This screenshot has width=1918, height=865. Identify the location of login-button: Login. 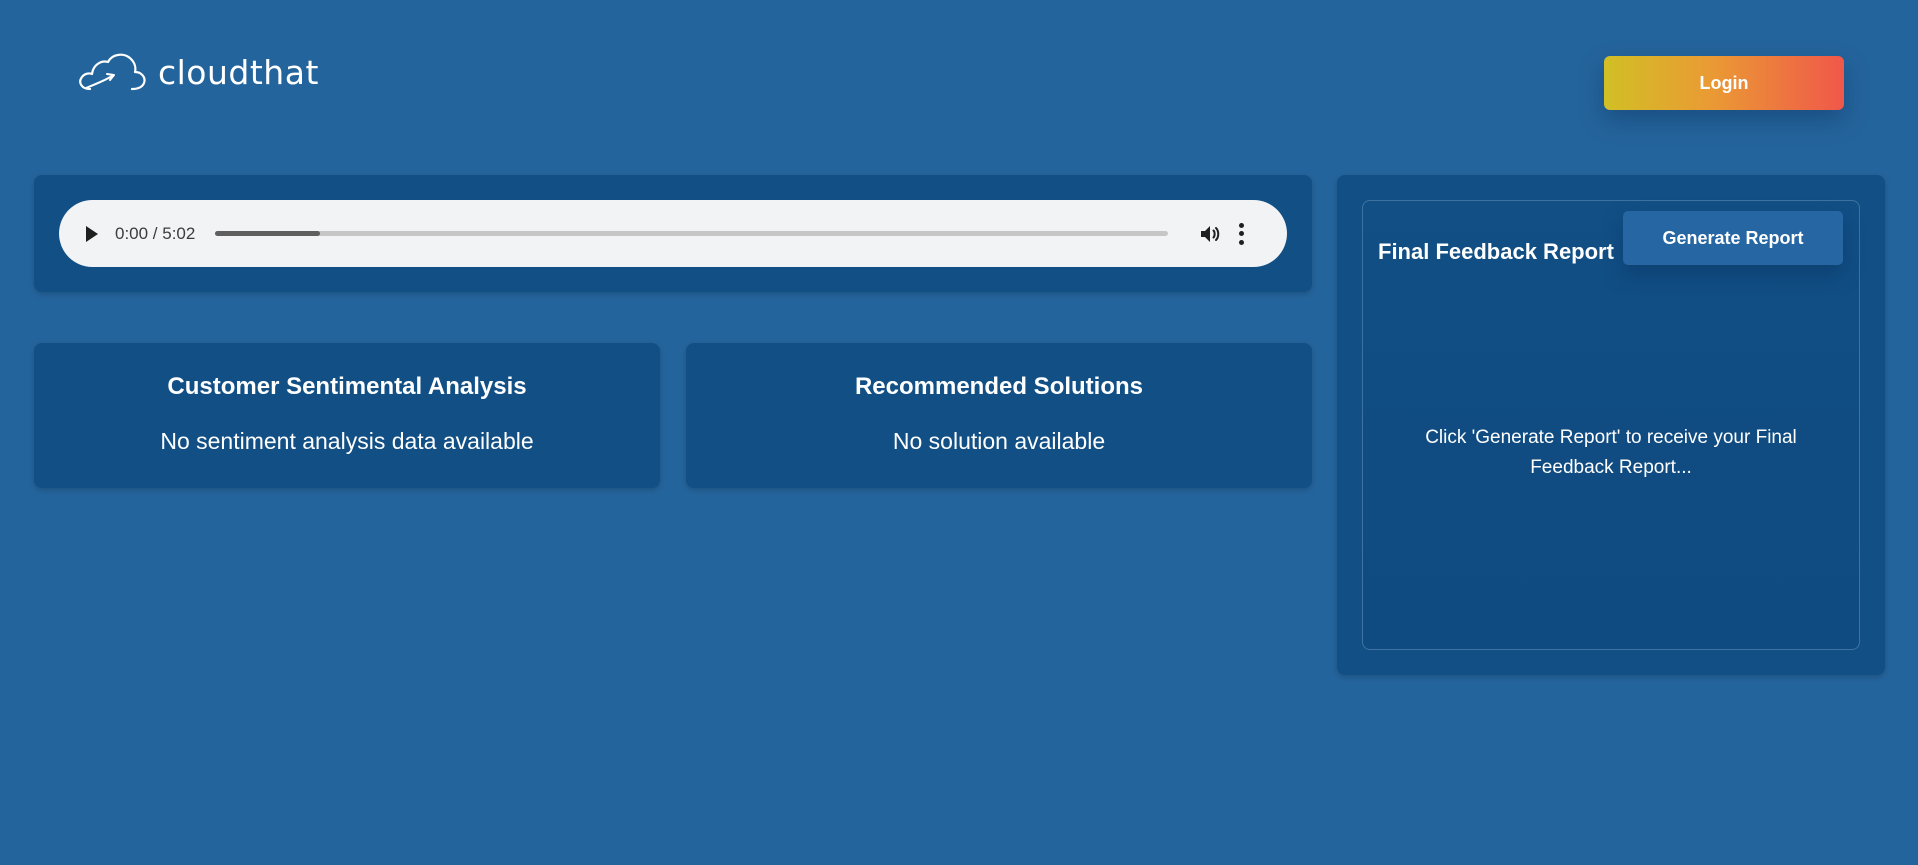
(1724, 83).